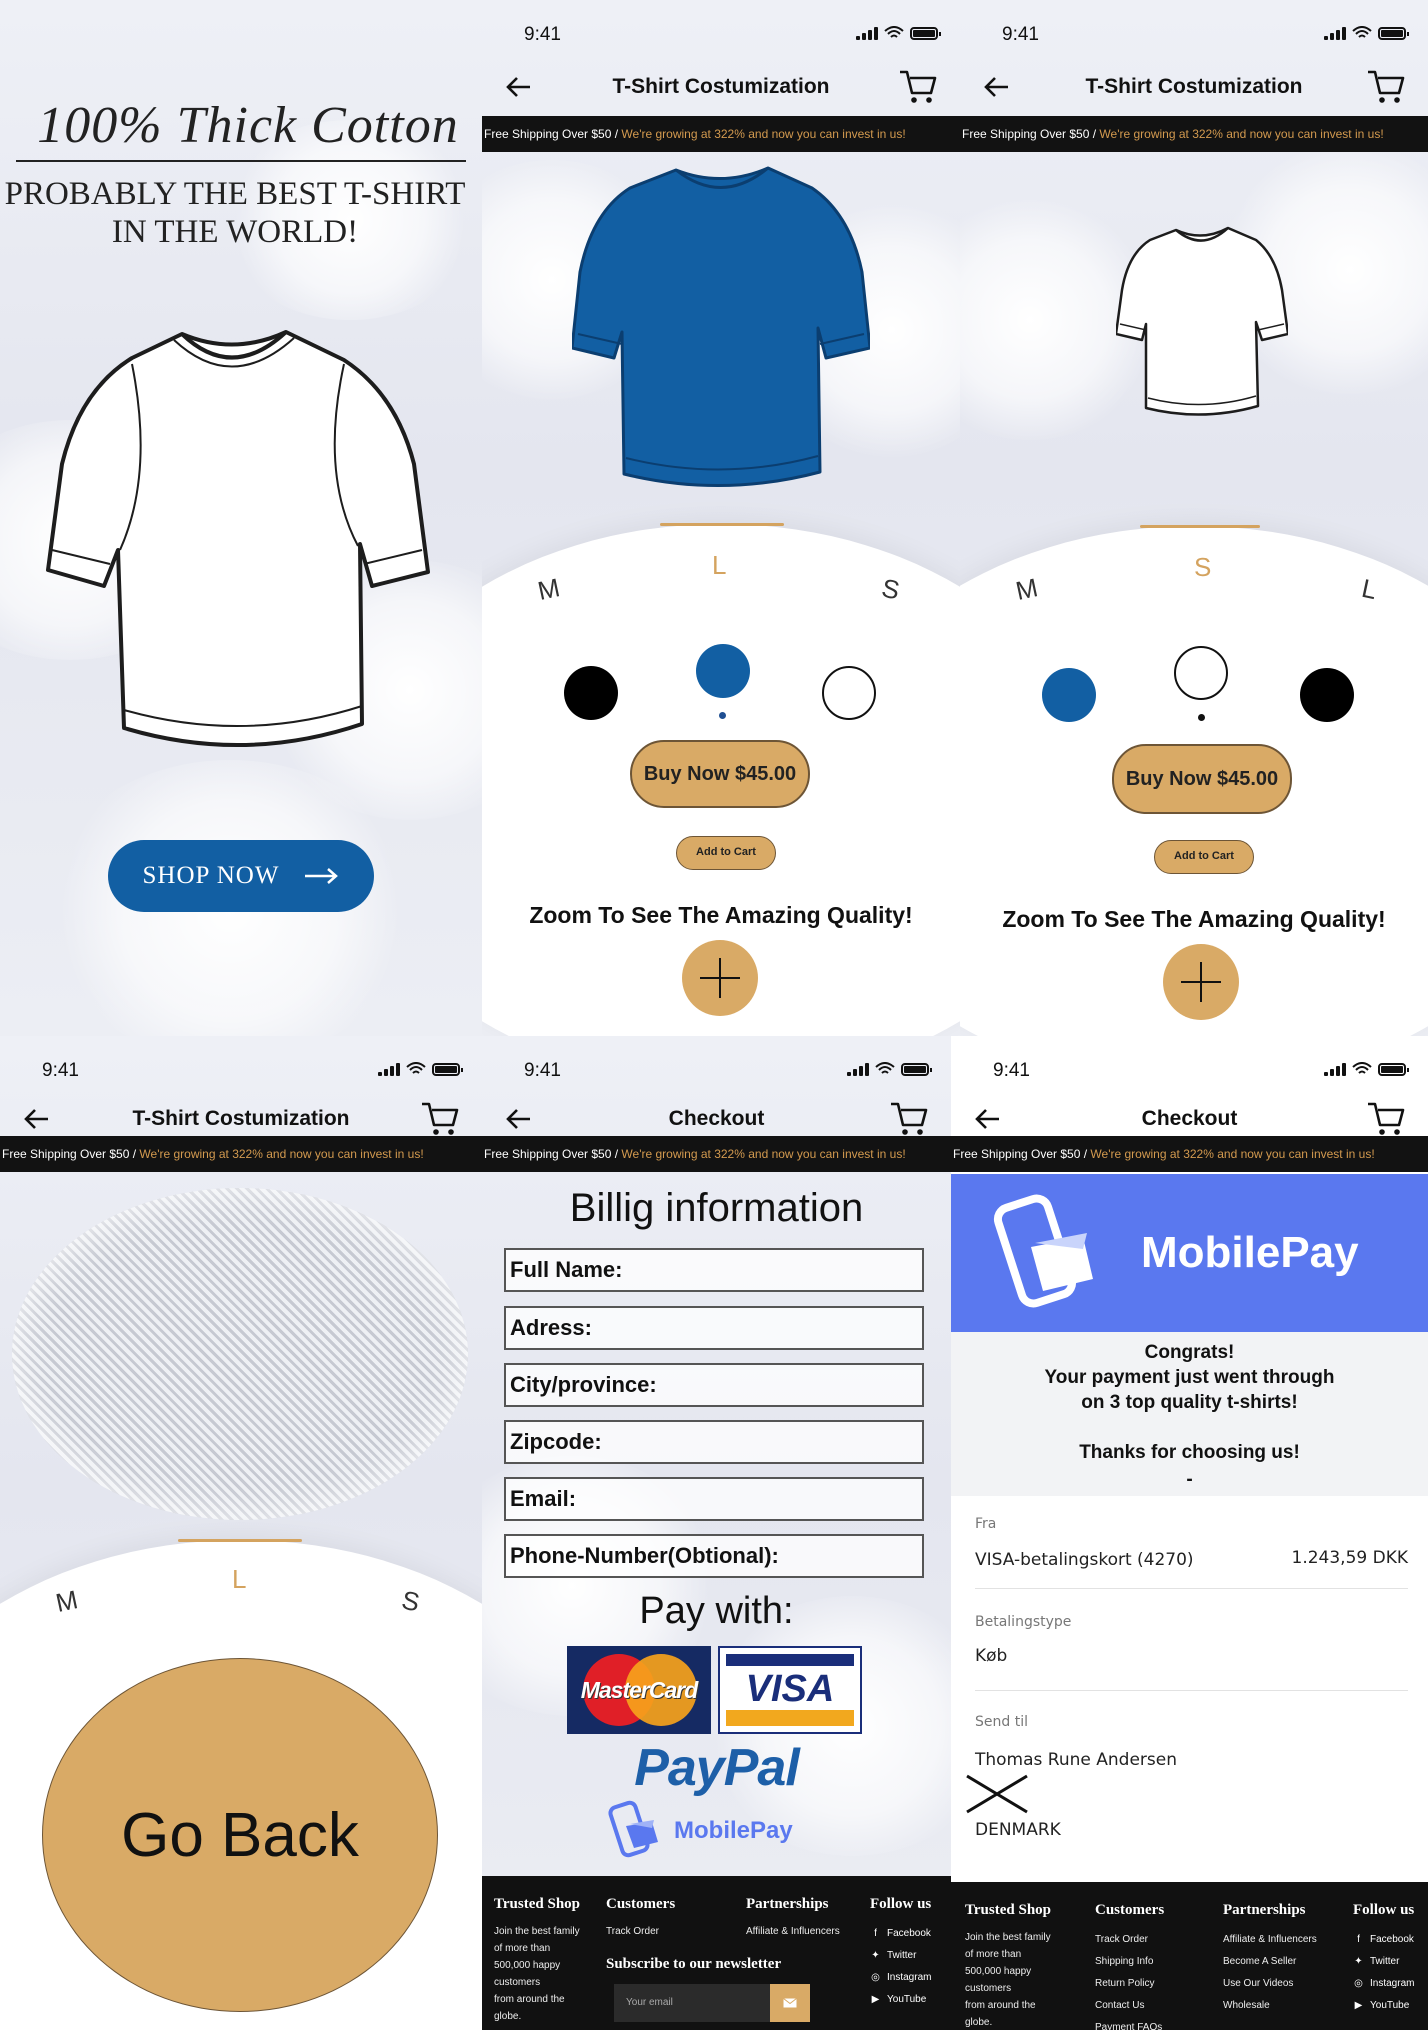  What do you see at coordinates (716, 1768) in the screenshot?
I see `paypal-button: PayPal` at bounding box center [716, 1768].